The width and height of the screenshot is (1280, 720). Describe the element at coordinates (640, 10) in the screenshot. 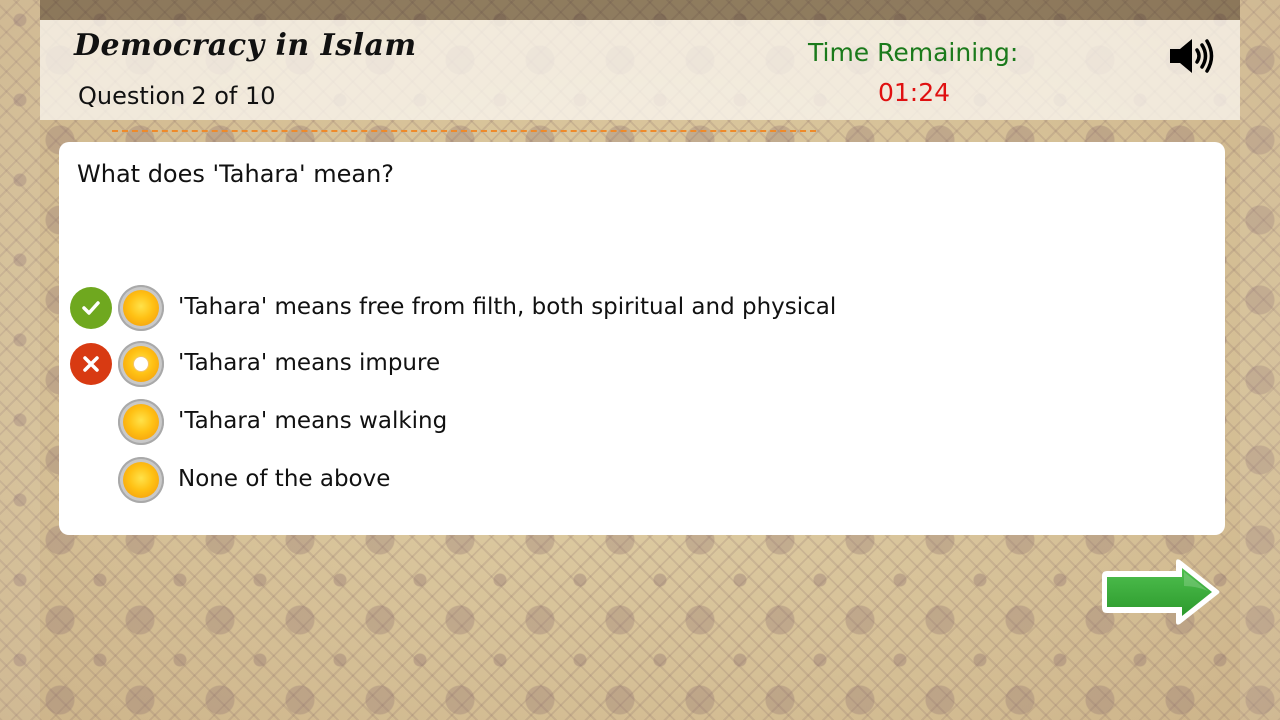

I see `top-bar` at that location.